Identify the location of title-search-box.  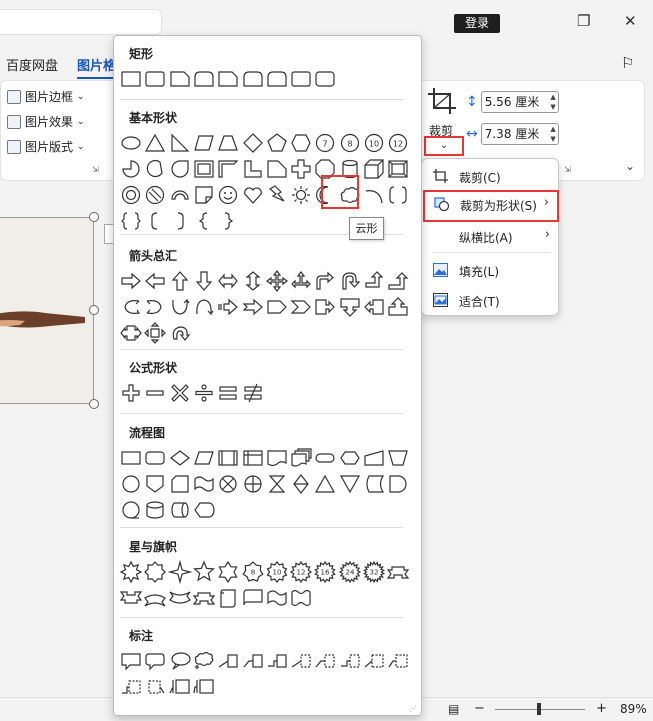
(81, 22).